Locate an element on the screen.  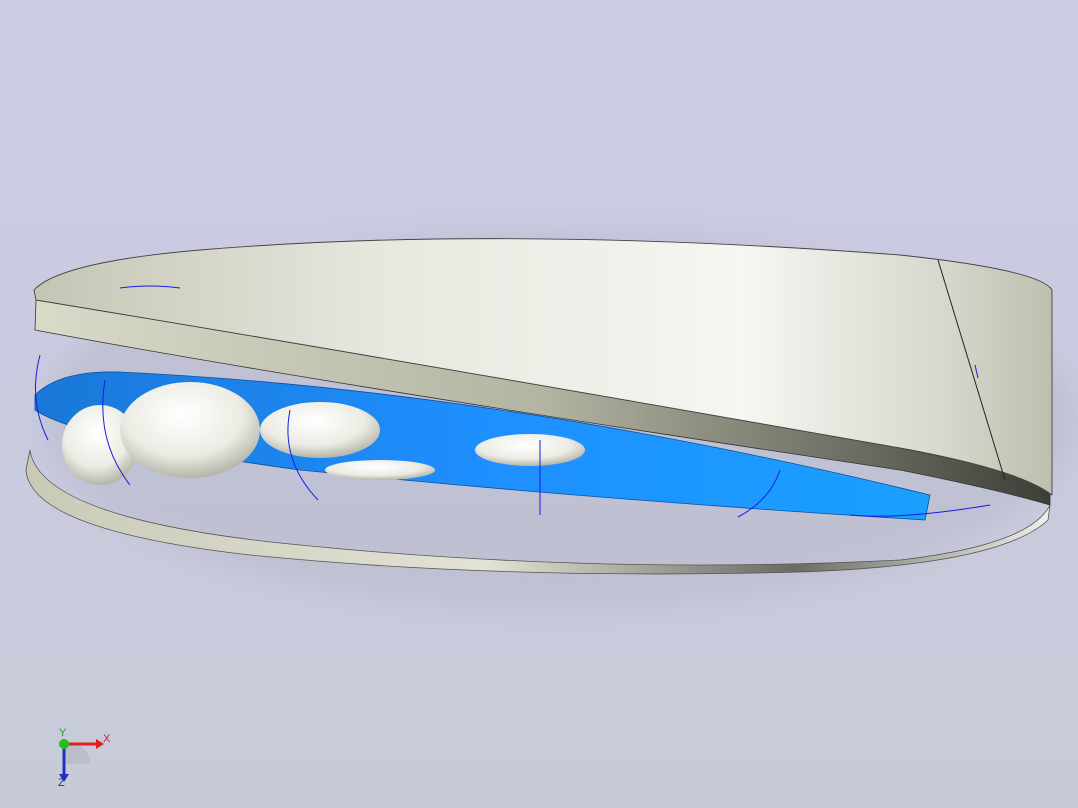
x-axis-label: X is located at coordinates (107, 739).